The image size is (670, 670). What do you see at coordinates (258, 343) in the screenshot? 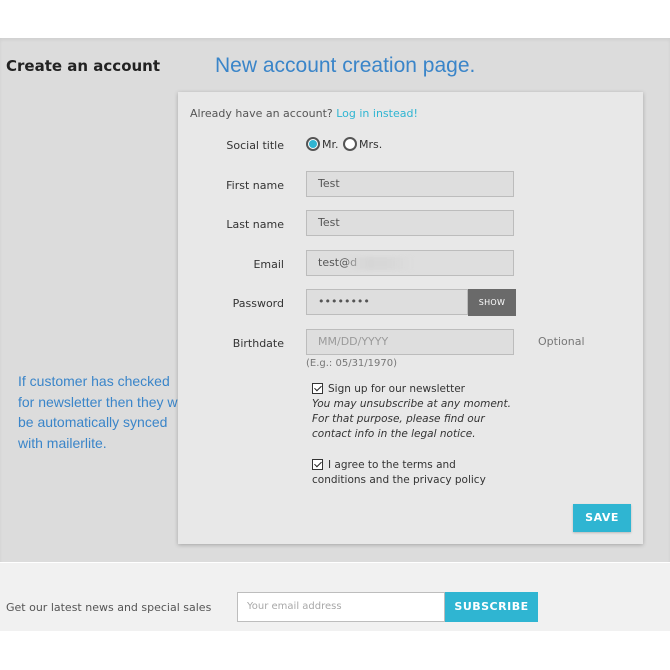
I see `birthdate-label: Birthdate` at bounding box center [258, 343].